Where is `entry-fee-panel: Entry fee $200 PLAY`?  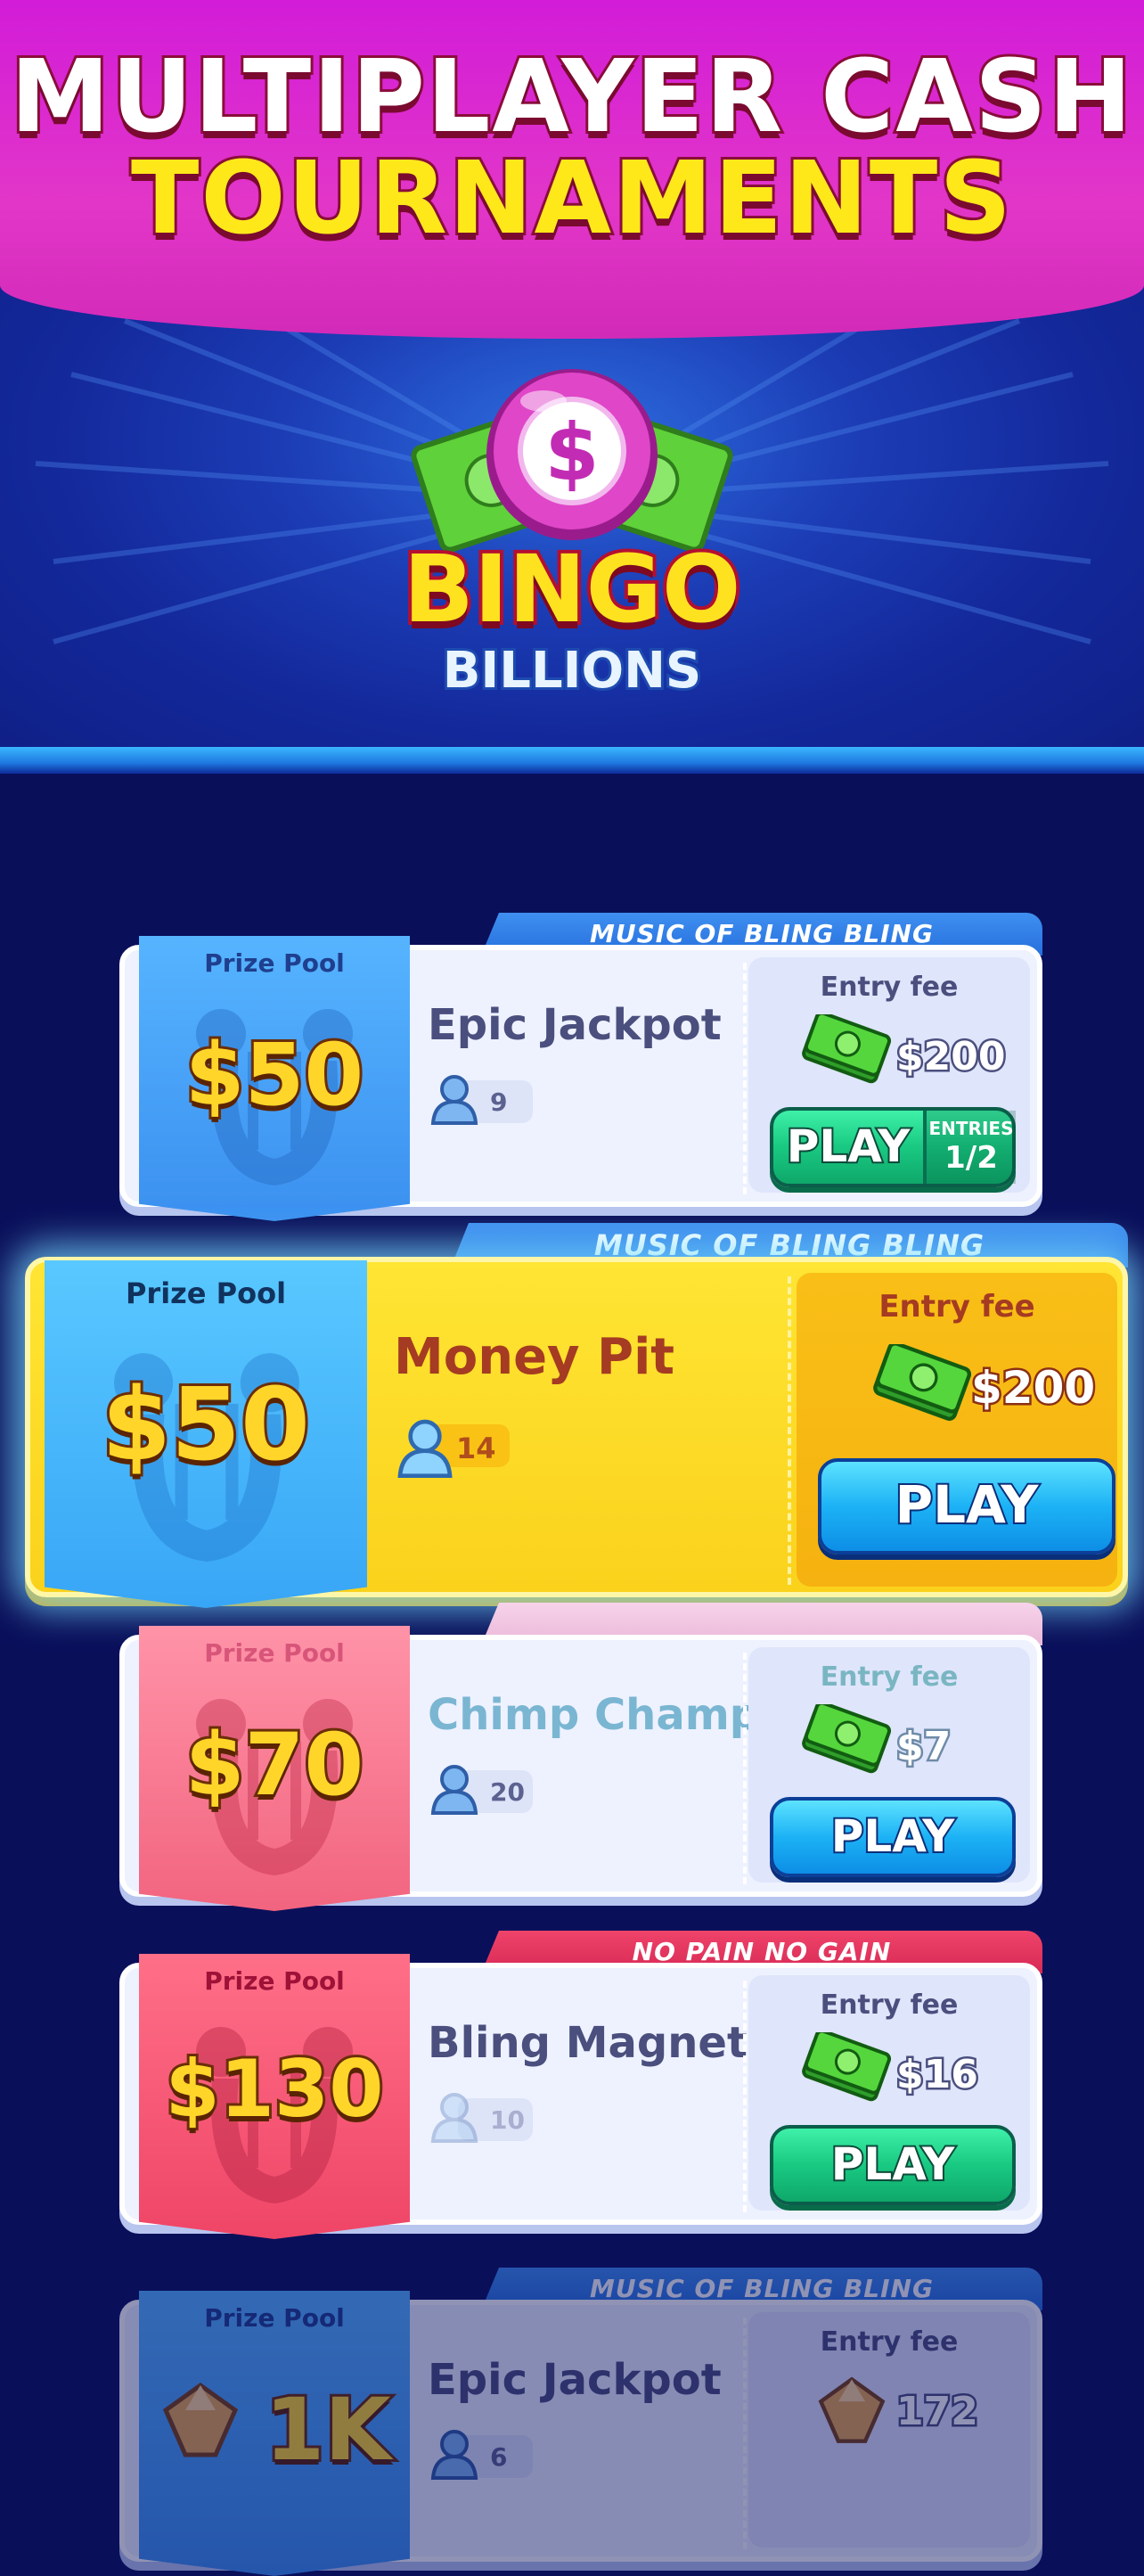
entry-fee-panel: Entry fee $200 PLAY is located at coordinates (957, 1430).